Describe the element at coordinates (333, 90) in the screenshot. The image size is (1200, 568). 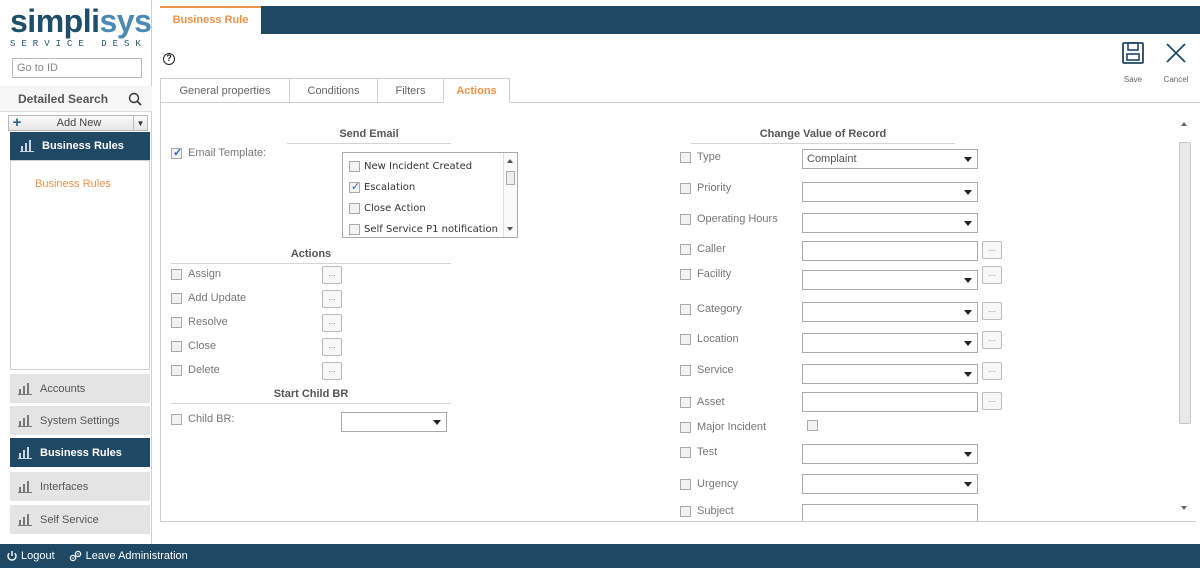
I see `tab-conditions: Conditions` at that location.